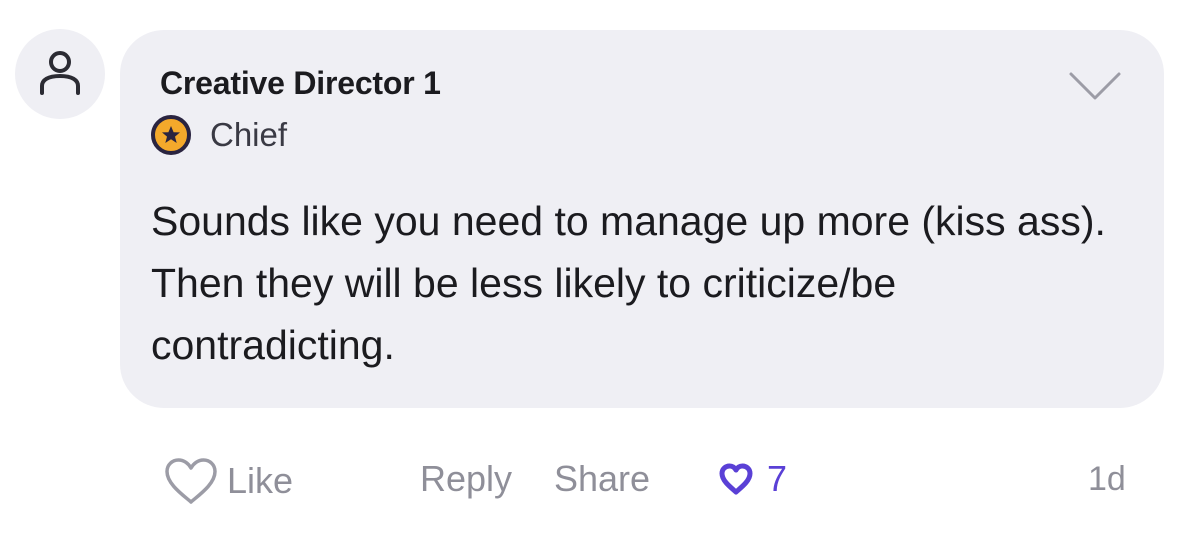 The width and height of the screenshot is (1179, 544). What do you see at coordinates (300, 83) in the screenshot?
I see `comment-author: Creative Director 1` at bounding box center [300, 83].